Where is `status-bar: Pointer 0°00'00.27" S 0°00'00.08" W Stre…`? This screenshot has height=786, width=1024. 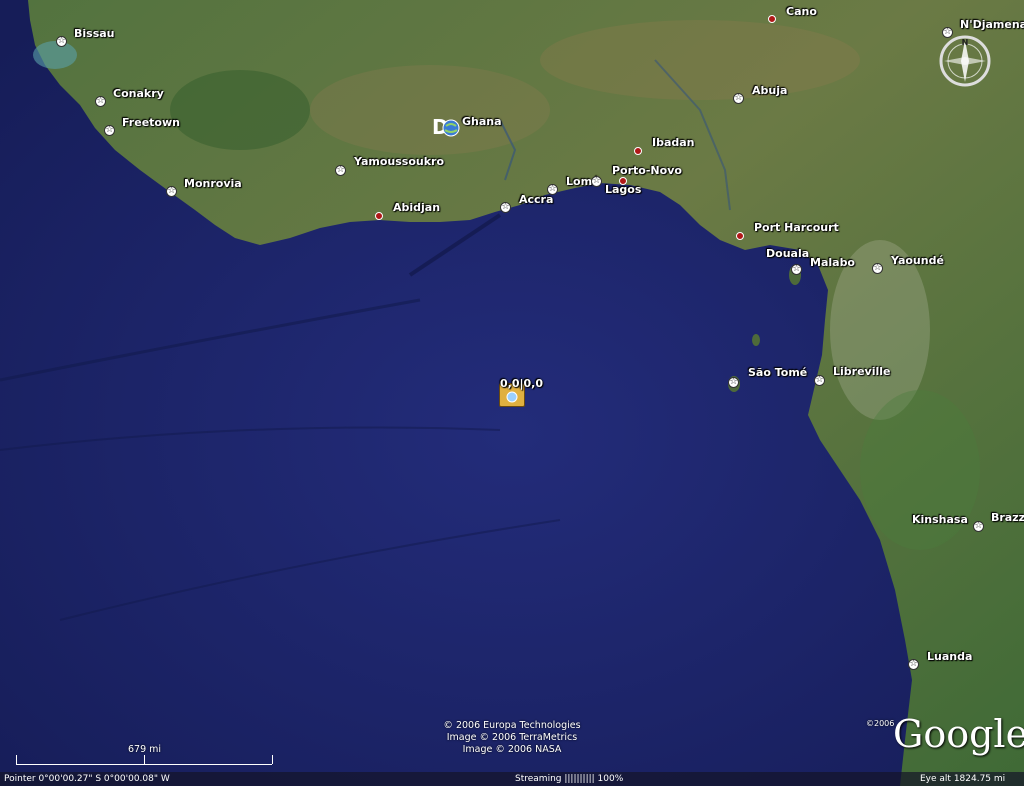
status-bar: Pointer 0°00'00.27" S 0°00'00.08" W Stre… is located at coordinates (512, 779).